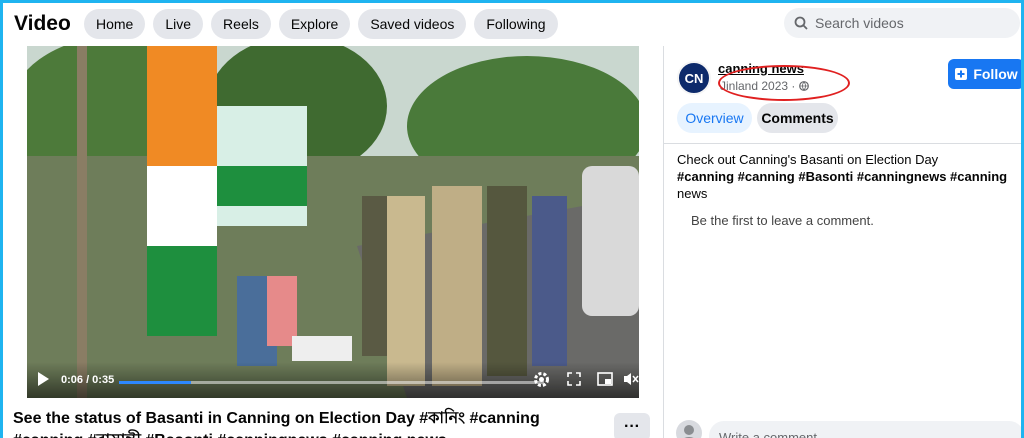 The image size is (1024, 438). I want to click on page-title: Video, so click(42, 23).